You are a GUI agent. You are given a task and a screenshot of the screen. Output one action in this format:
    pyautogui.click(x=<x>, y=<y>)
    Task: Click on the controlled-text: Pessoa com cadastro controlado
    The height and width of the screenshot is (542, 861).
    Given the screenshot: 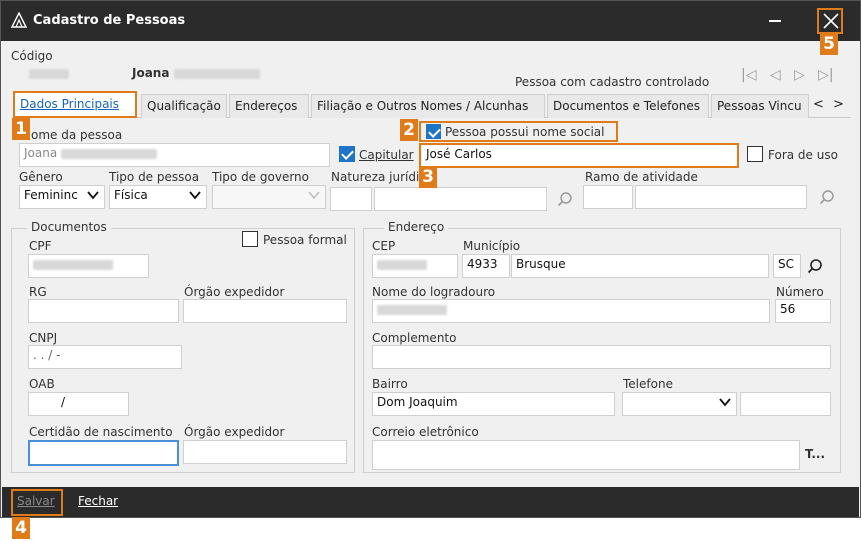 What is the action you would take?
    pyautogui.click(x=612, y=82)
    